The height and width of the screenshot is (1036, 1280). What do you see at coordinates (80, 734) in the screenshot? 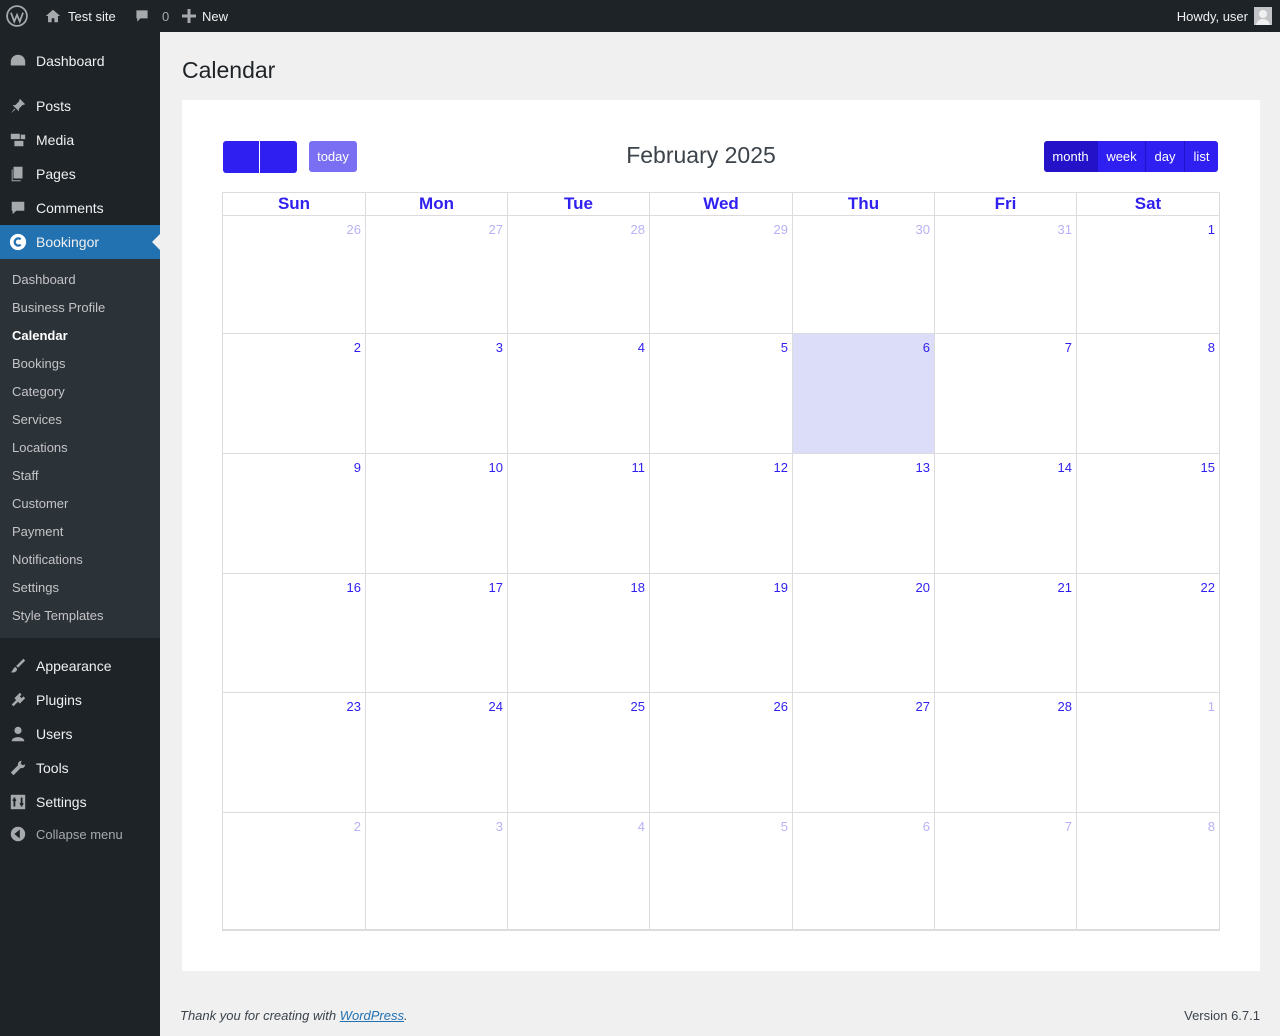
I see `menu-item-users: Users` at bounding box center [80, 734].